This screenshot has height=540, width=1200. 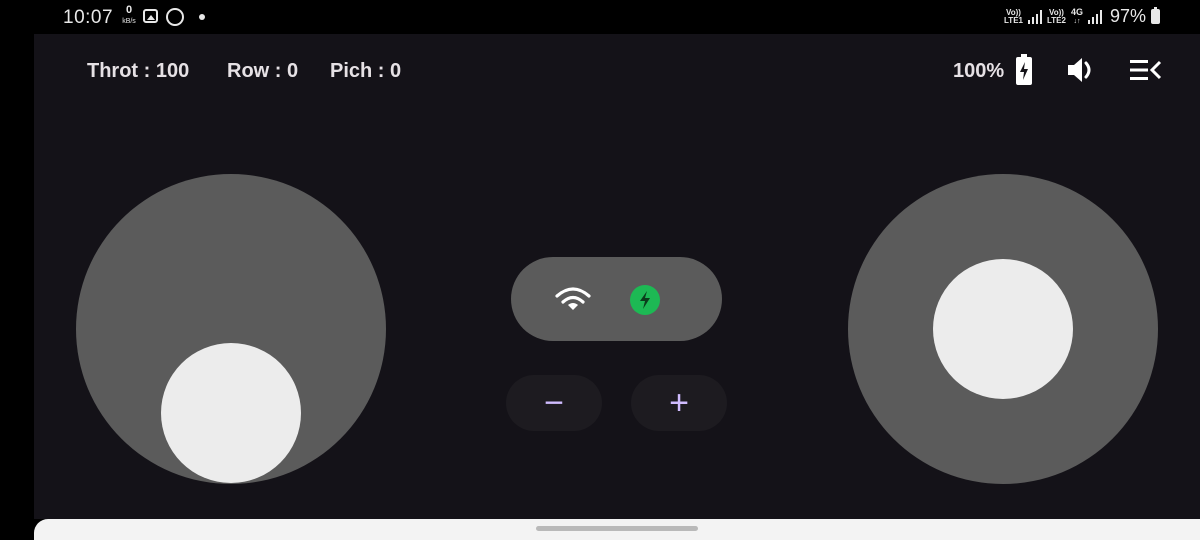 I want to click on network-speed-value: 0, so click(x=129, y=10).